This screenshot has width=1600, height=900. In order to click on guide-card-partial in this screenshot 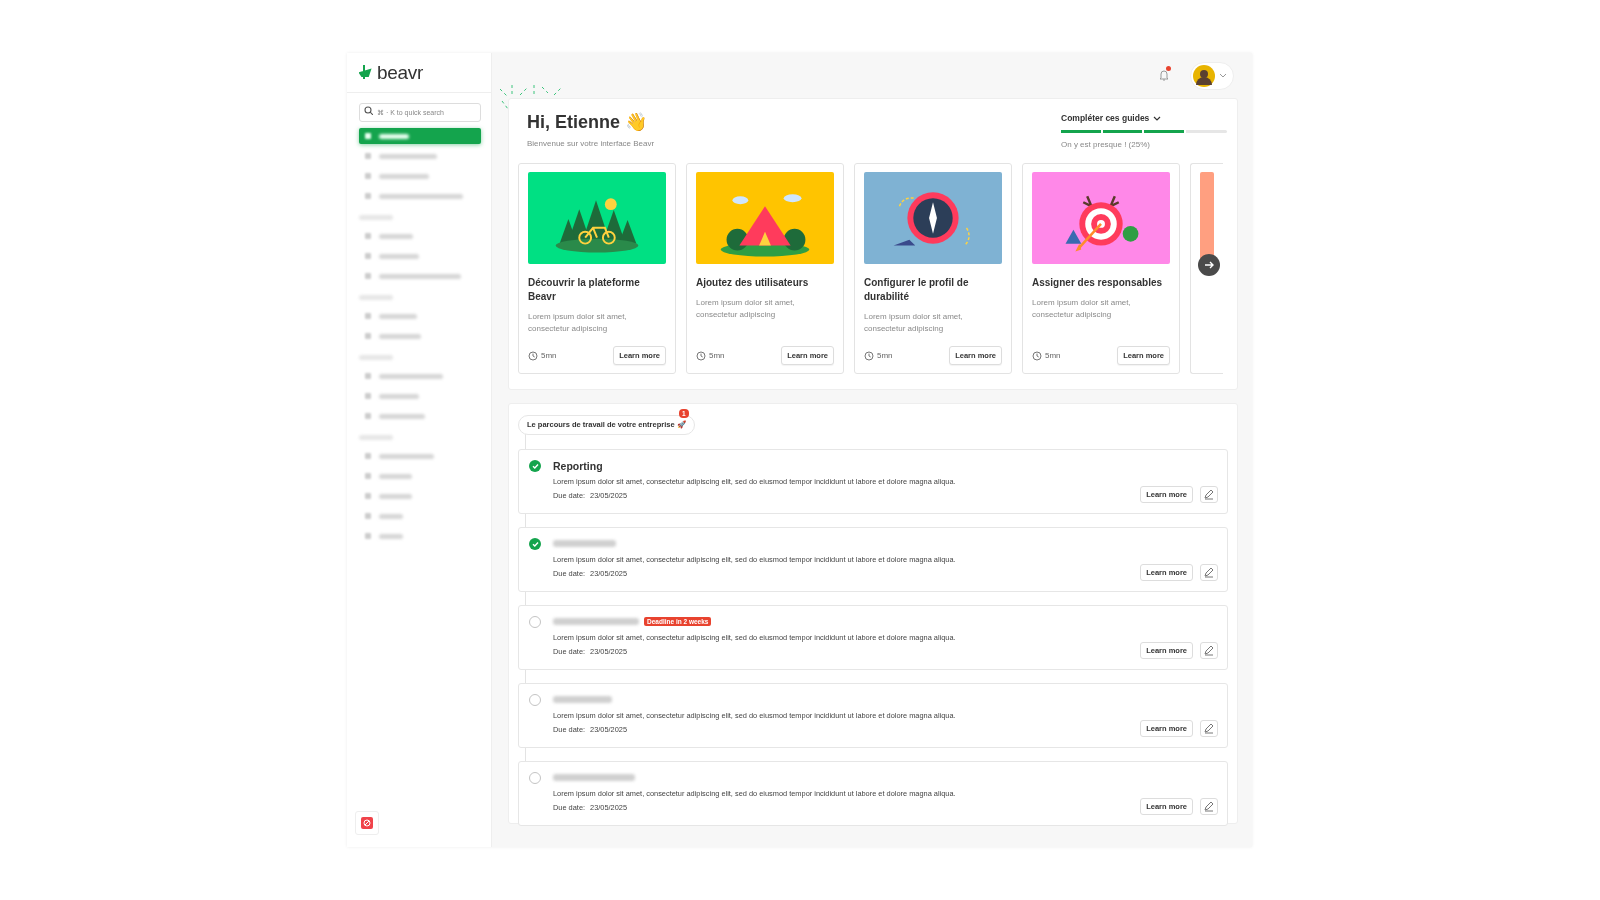, I will do `click(1206, 268)`.